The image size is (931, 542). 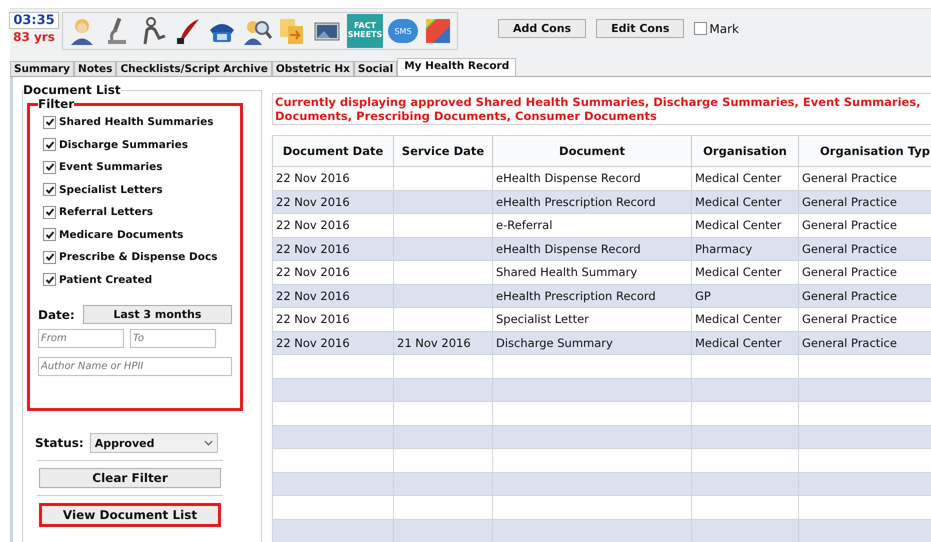 What do you see at coordinates (154, 443) in the screenshot?
I see `status-dropdown: Approved` at bounding box center [154, 443].